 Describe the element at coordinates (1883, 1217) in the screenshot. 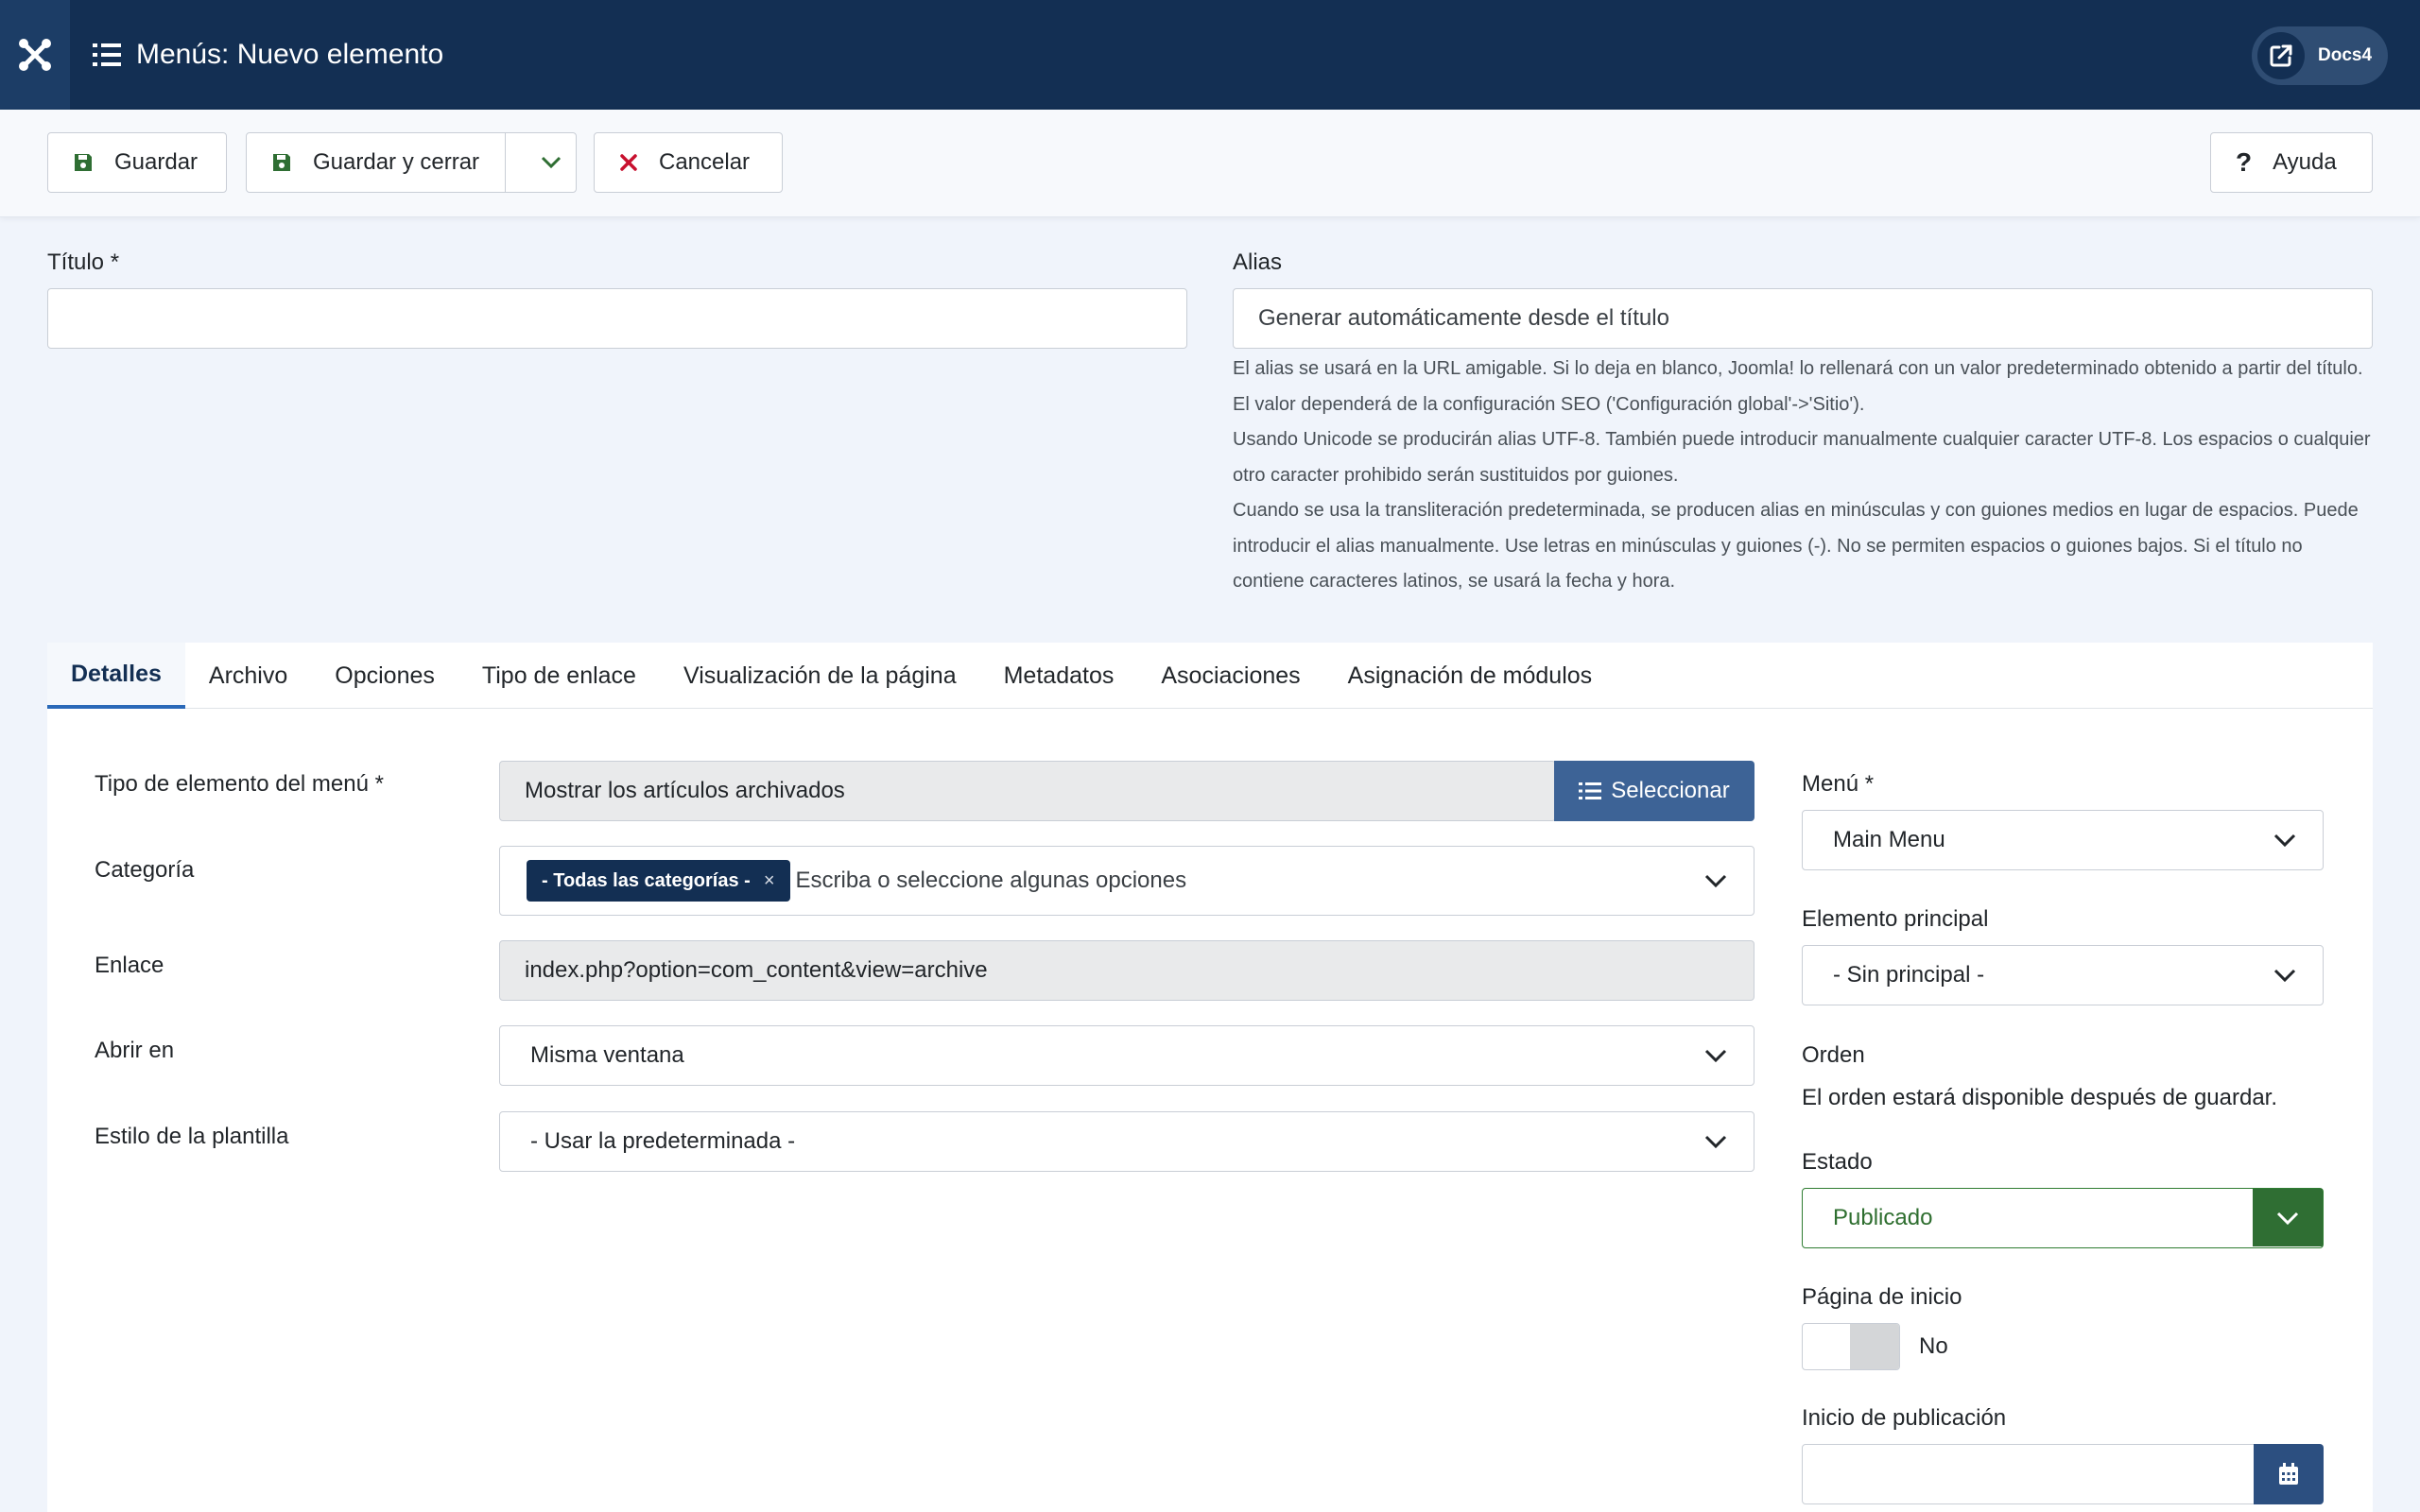

I see `status-value: Publicado` at that location.